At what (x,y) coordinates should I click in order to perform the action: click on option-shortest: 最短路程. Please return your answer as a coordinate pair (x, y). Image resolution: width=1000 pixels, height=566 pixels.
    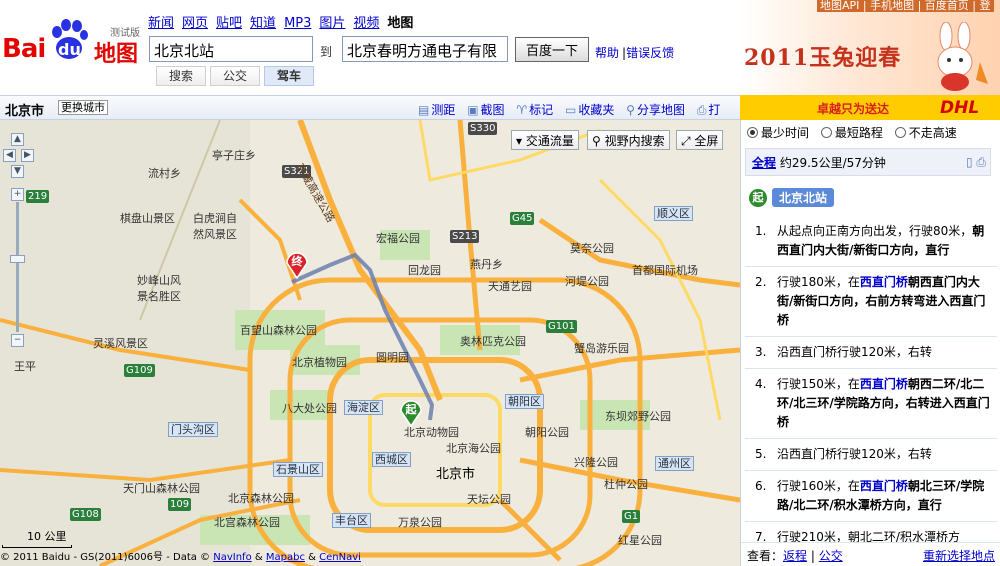
    Looking at the image, I should click on (851, 133).